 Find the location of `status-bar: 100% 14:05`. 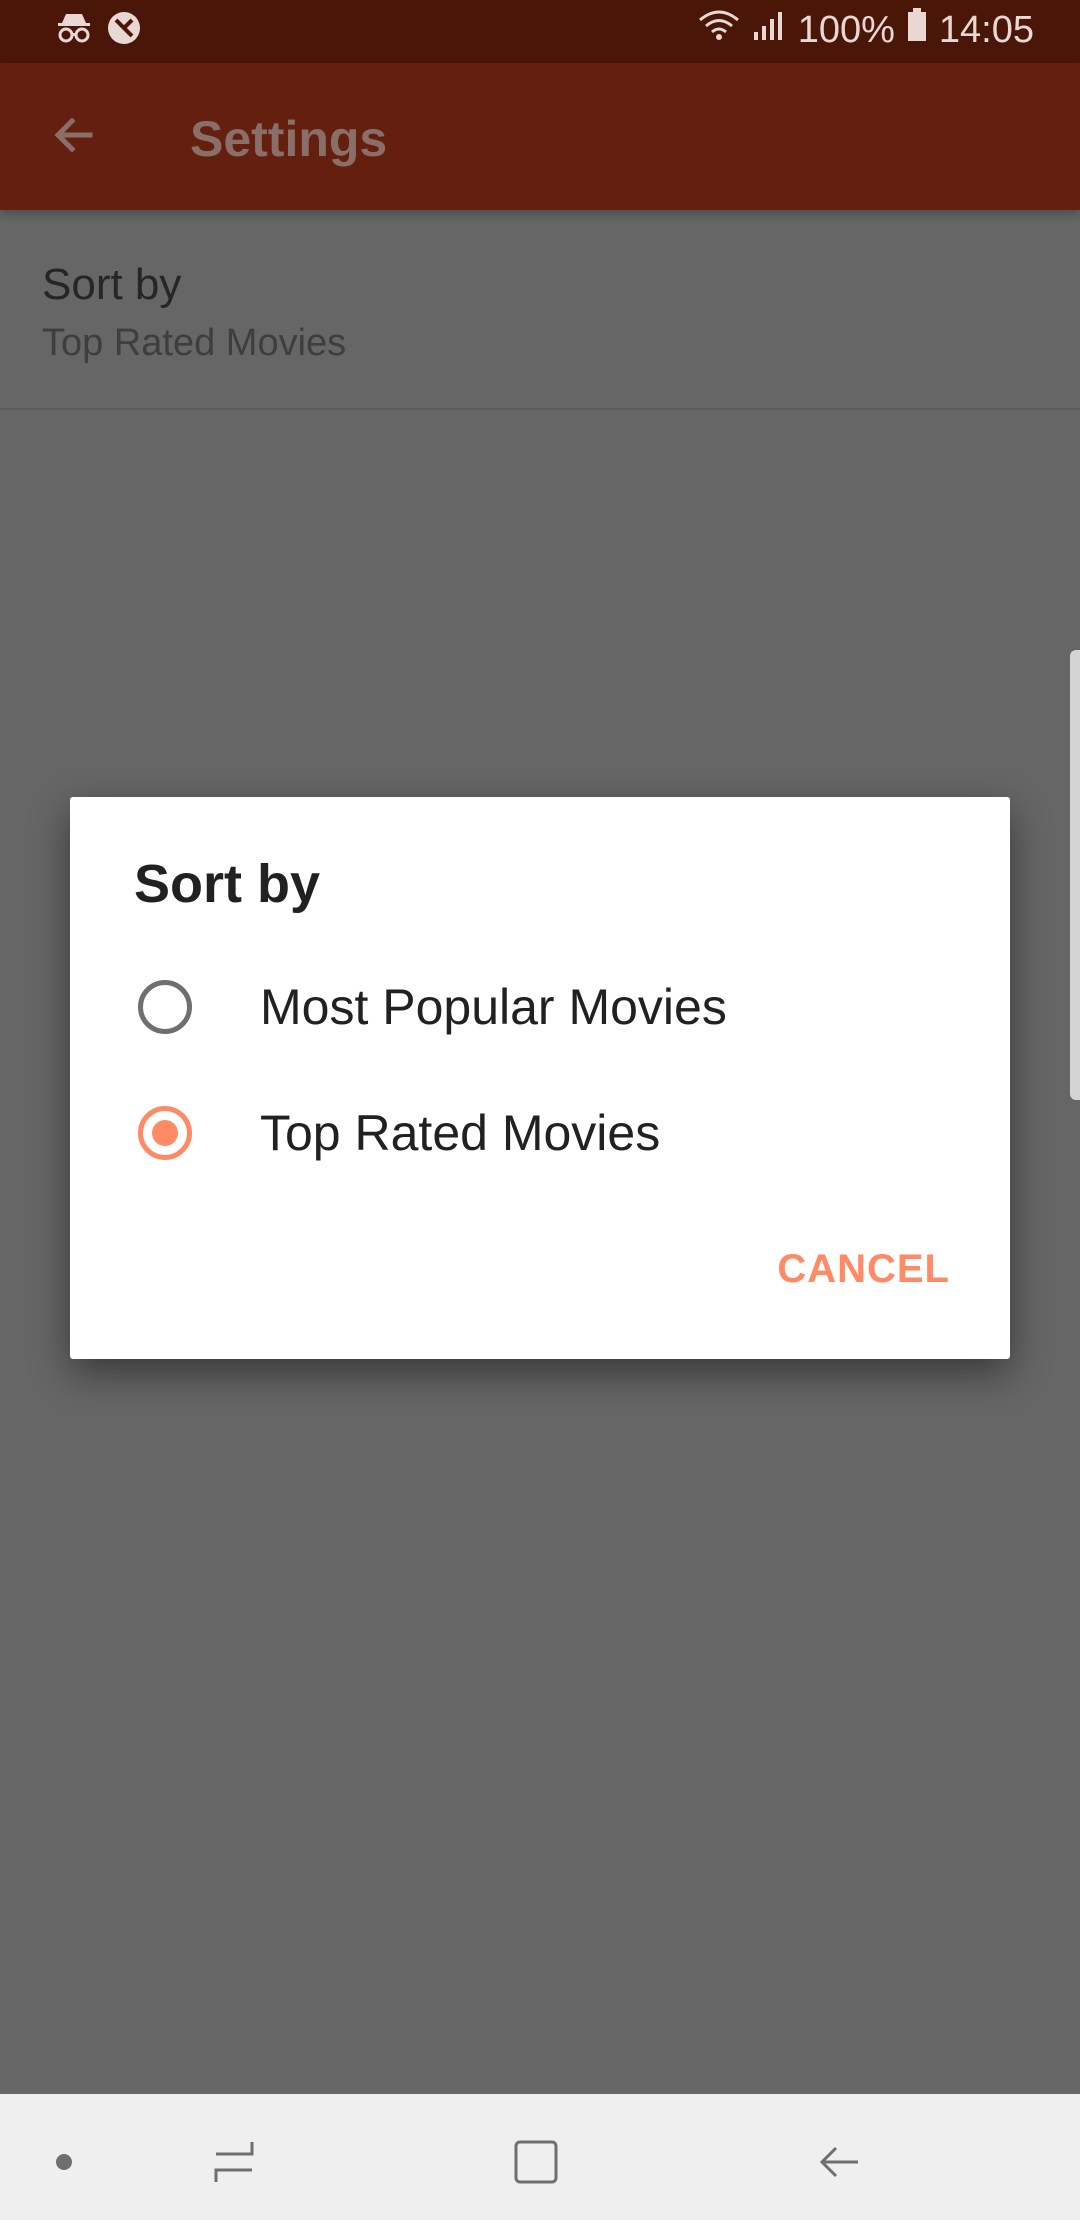

status-bar: 100% 14:05 is located at coordinates (540, 31).